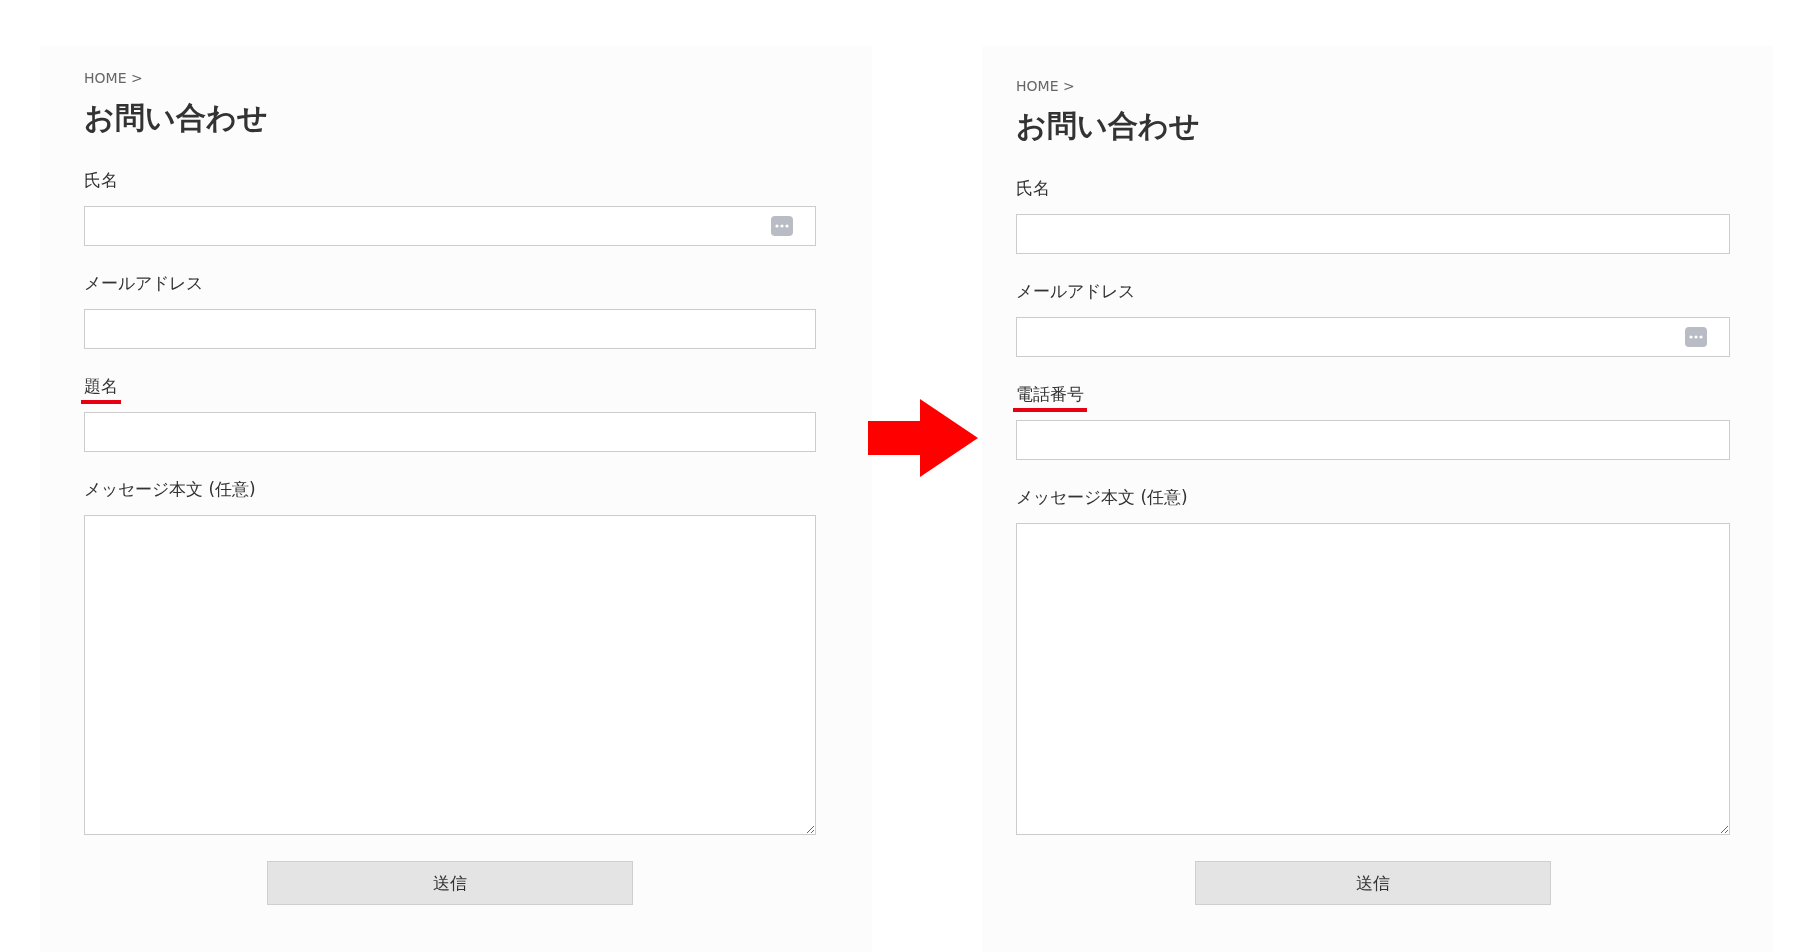 Image resolution: width=1799 pixels, height=952 pixels. Describe the element at coordinates (1050, 397) in the screenshot. I see `field-label: 電話番号` at that location.